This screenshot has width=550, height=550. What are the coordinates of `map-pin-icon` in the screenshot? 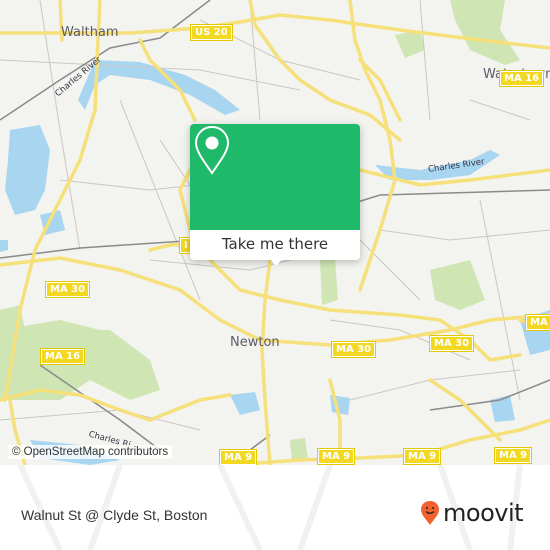 It's located at (212, 150).